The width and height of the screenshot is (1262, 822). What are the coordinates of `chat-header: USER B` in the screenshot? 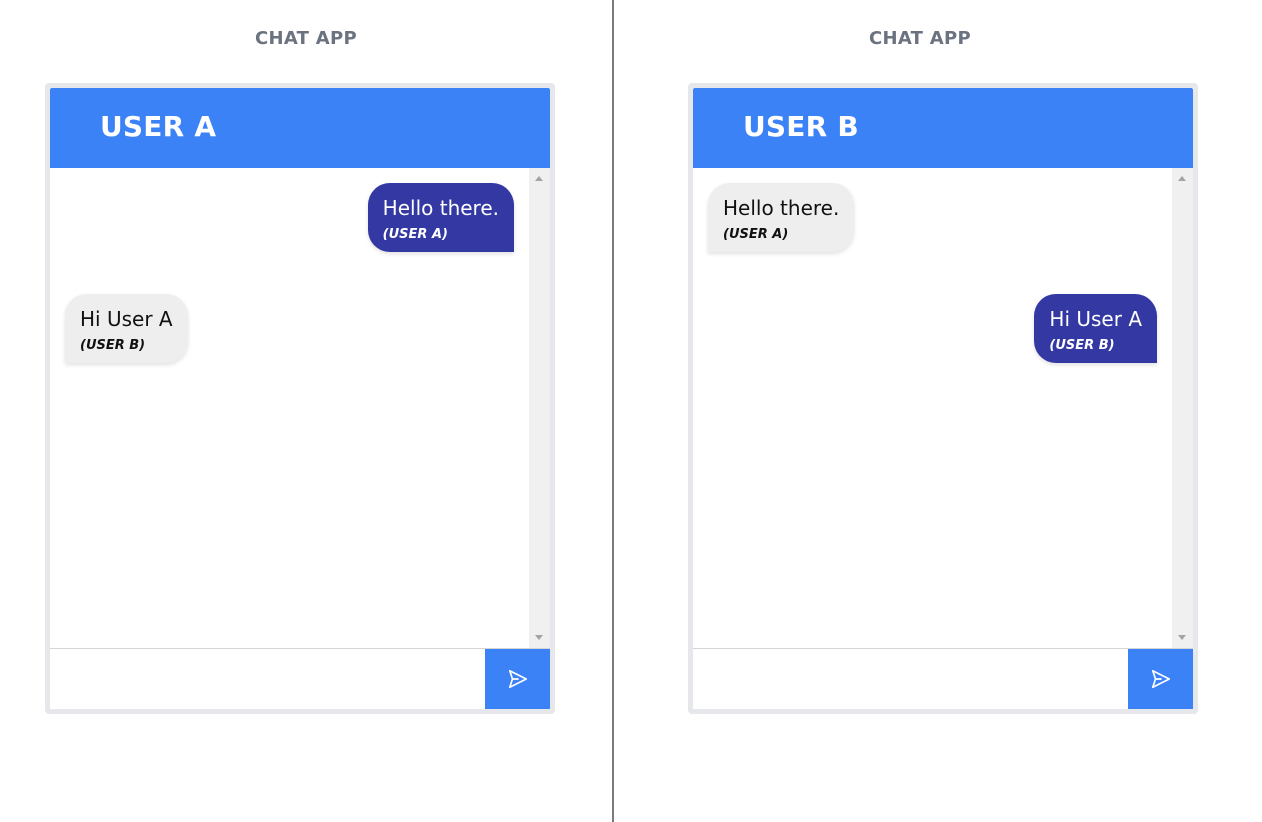 It's located at (943, 128).